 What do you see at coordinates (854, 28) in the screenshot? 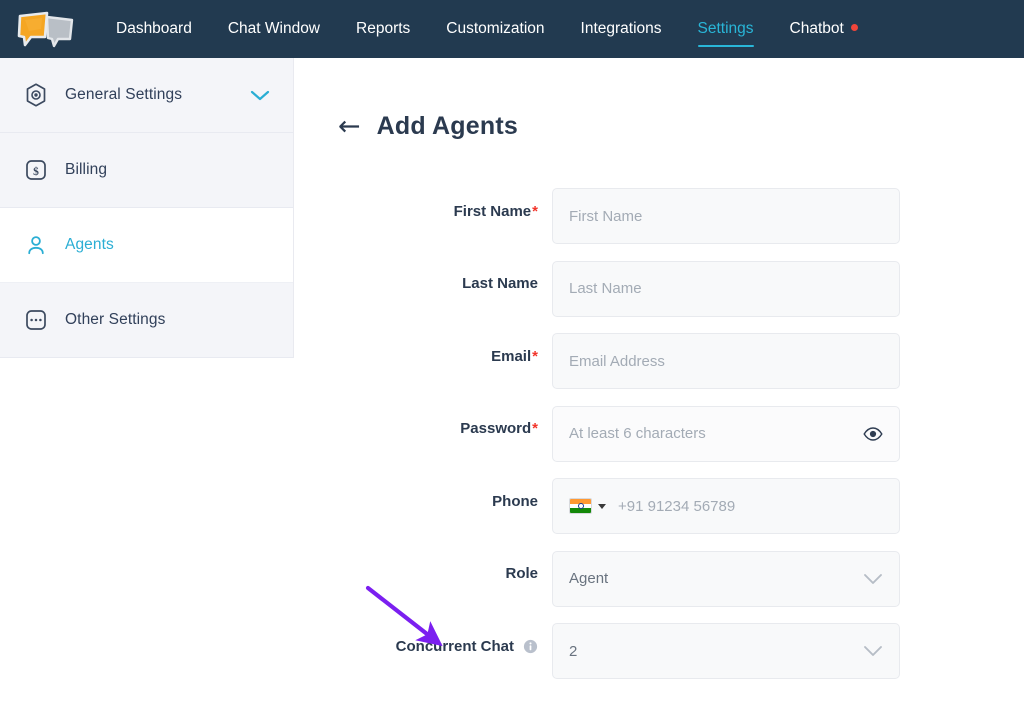
I see `chatbot-notification-dot-icon` at bounding box center [854, 28].